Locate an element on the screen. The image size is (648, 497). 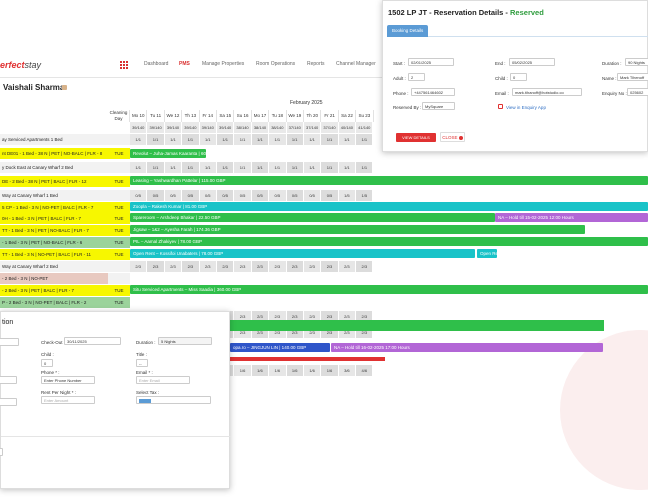
day-header: Tu 18 is located at coordinates (278, 116).